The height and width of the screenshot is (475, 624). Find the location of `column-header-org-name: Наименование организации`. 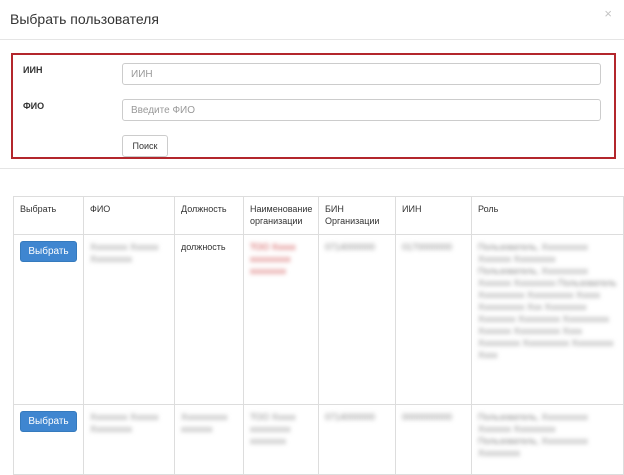

column-header-org-name: Наименование организации is located at coordinates (281, 215).